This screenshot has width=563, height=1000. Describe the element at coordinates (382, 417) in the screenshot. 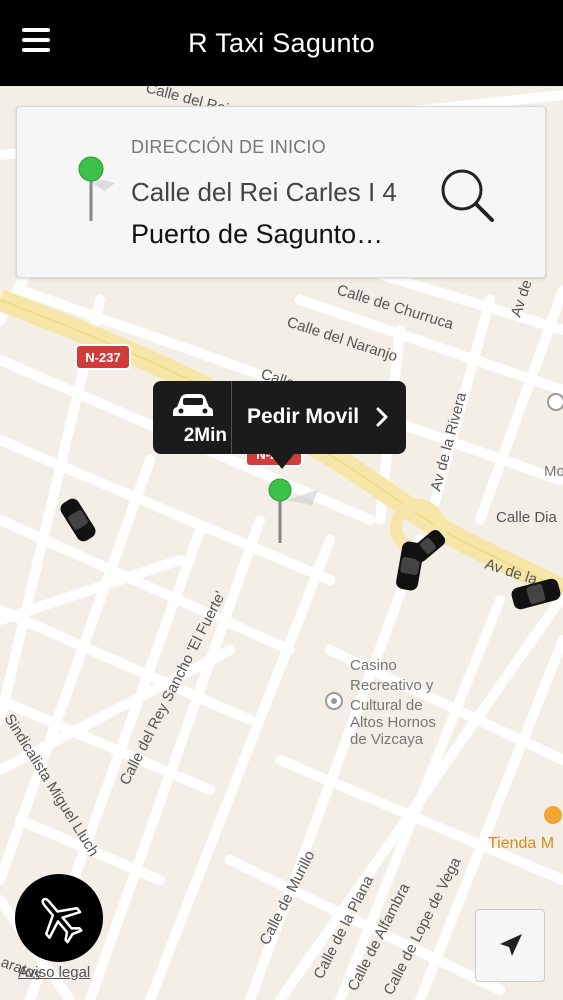

I see `chevron-right-icon` at that location.